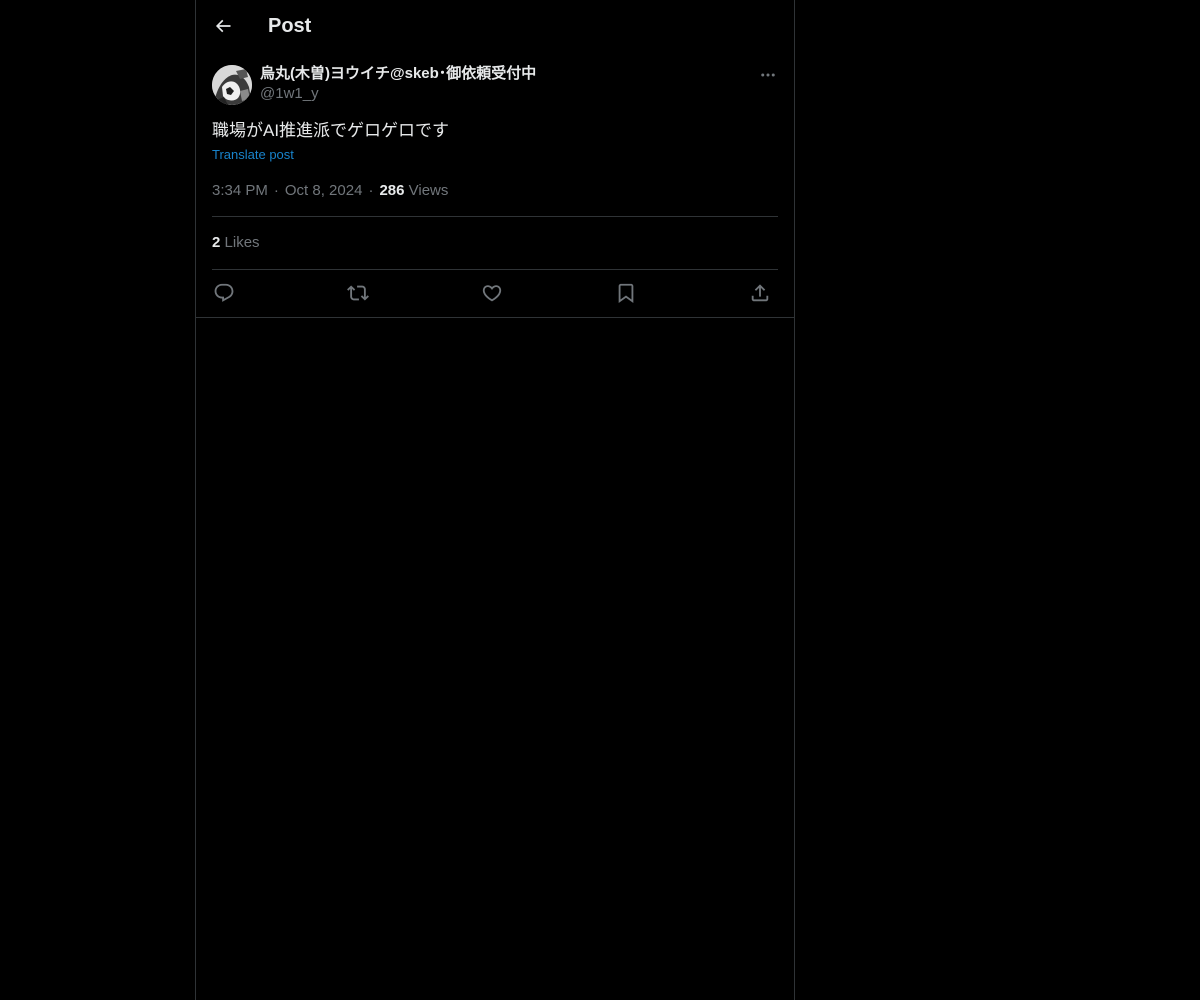 The image size is (1200, 1000). I want to click on post-actions-bar, so click(495, 294).